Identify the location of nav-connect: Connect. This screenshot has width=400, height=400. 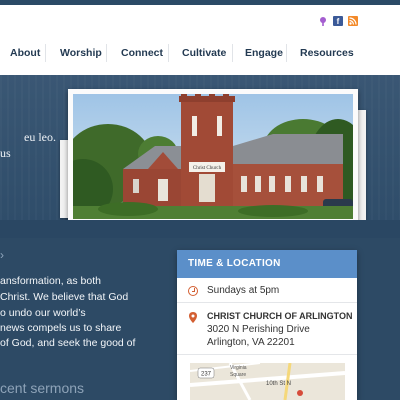
(142, 53).